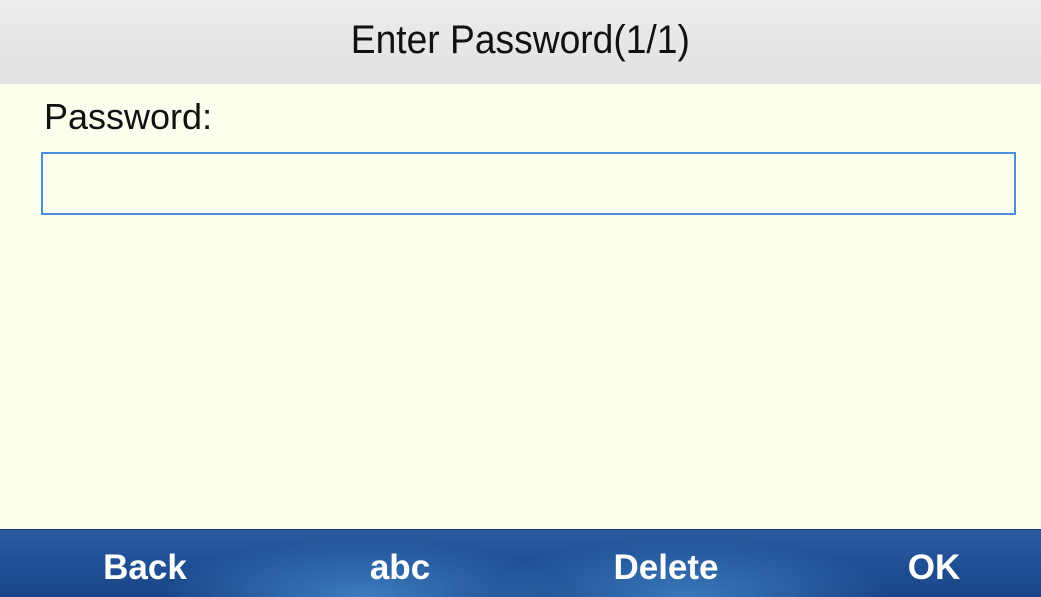 This screenshot has width=1041, height=597. I want to click on password-input, so click(528, 183).